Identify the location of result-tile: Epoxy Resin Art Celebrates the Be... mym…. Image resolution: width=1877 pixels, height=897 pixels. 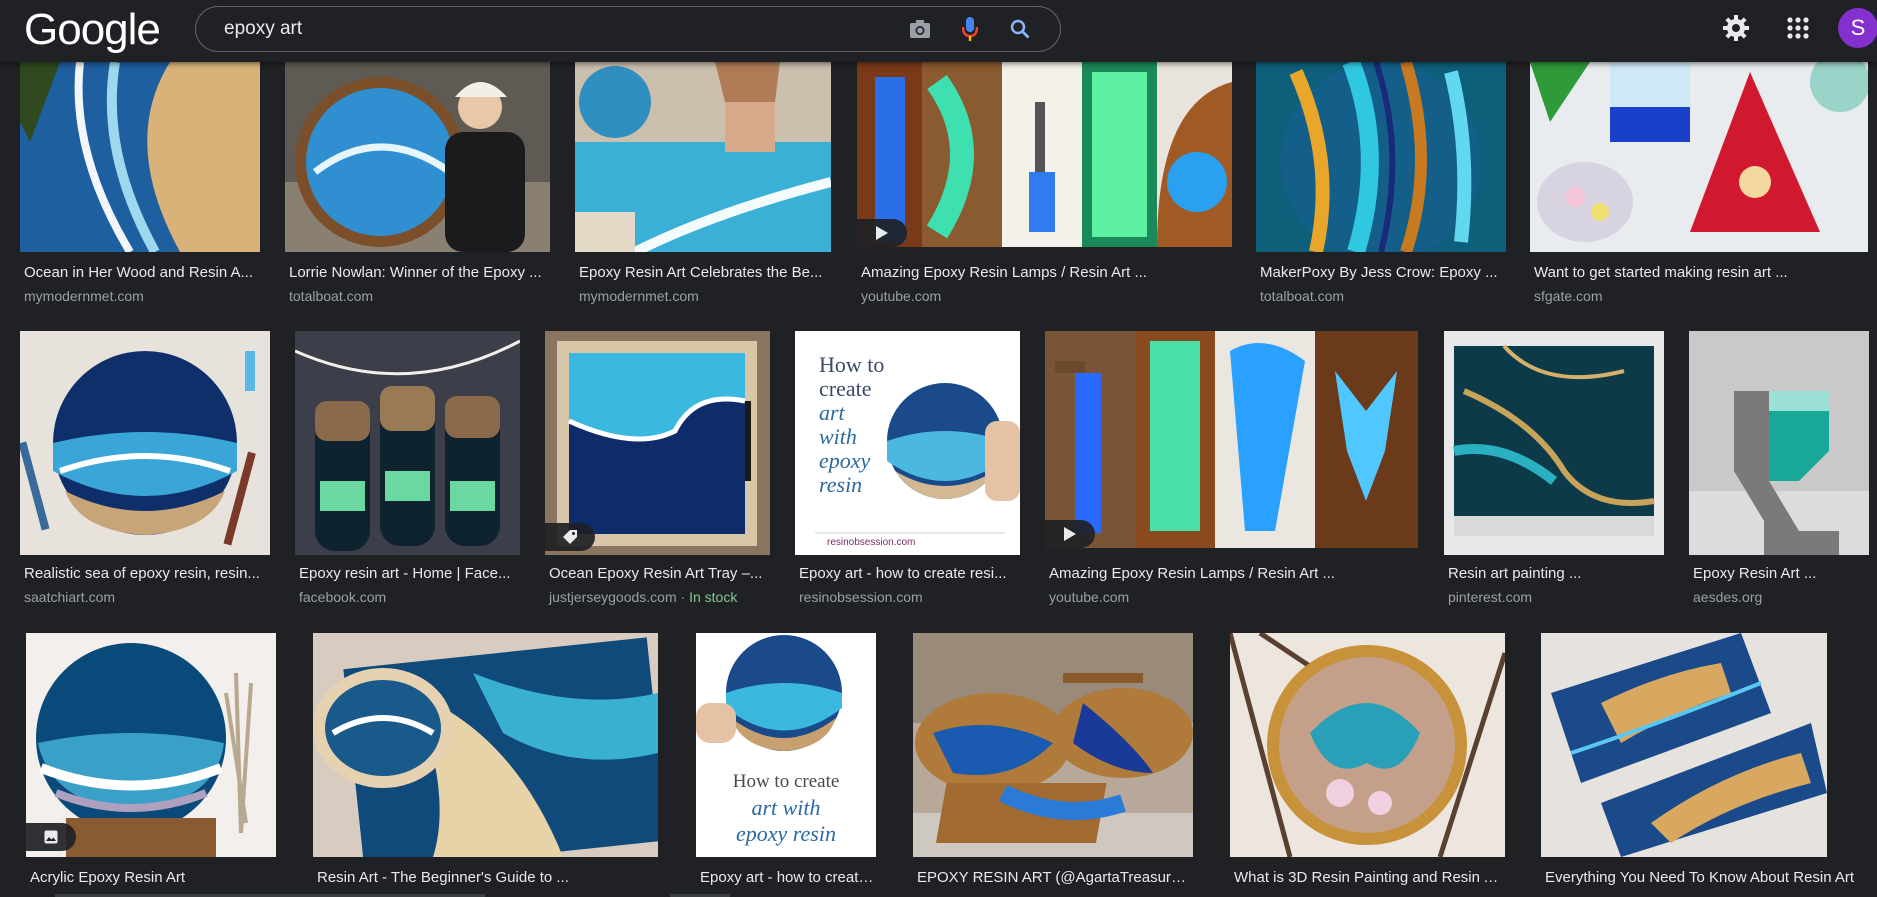
(703, 184).